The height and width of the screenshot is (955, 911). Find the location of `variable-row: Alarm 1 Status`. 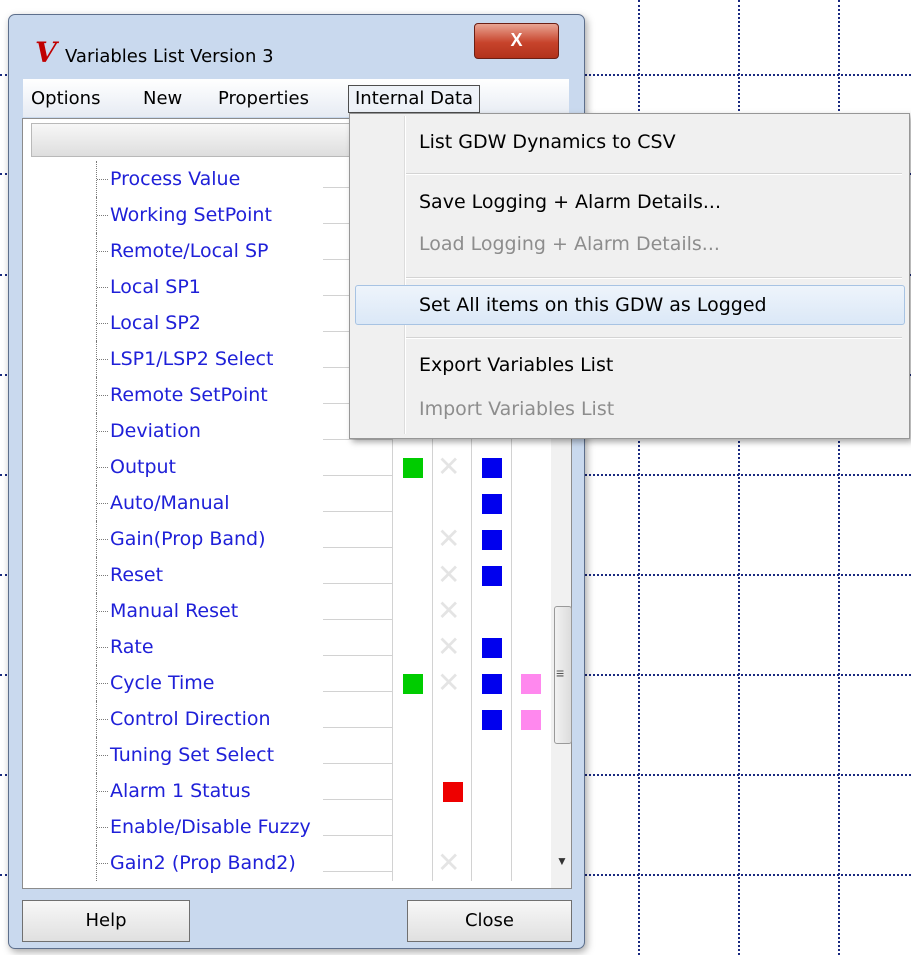

variable-row: Alarm 1 Status is located at coordinates (287, 791).